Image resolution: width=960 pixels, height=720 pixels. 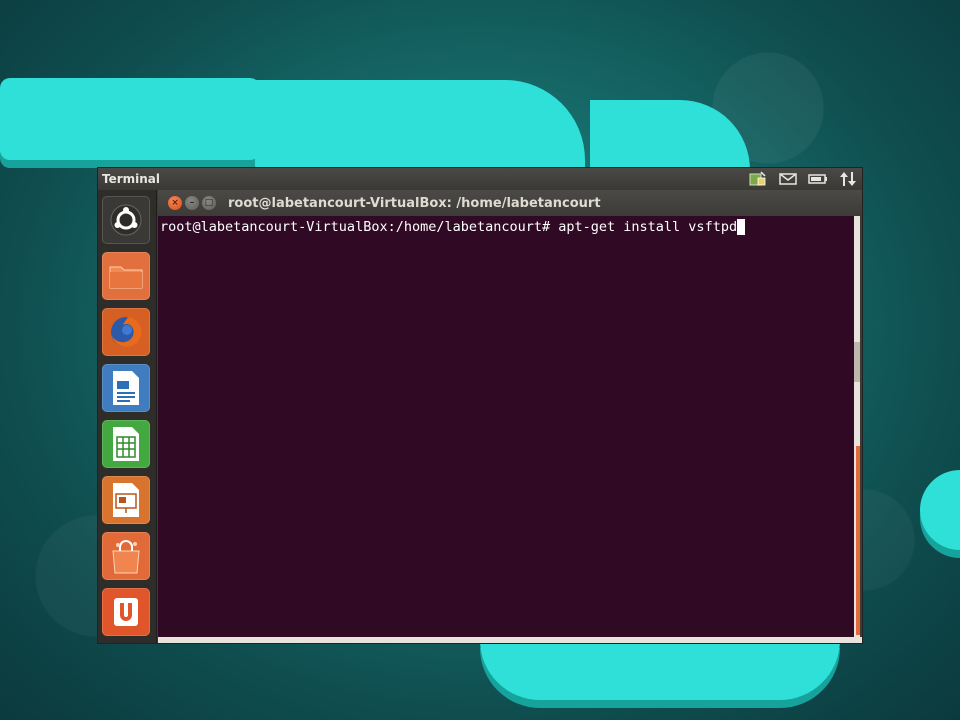 What do you see at coordinates (510, 640) in the screenshot?
I see `window-bottom-border` at bounding box center [510, 640].